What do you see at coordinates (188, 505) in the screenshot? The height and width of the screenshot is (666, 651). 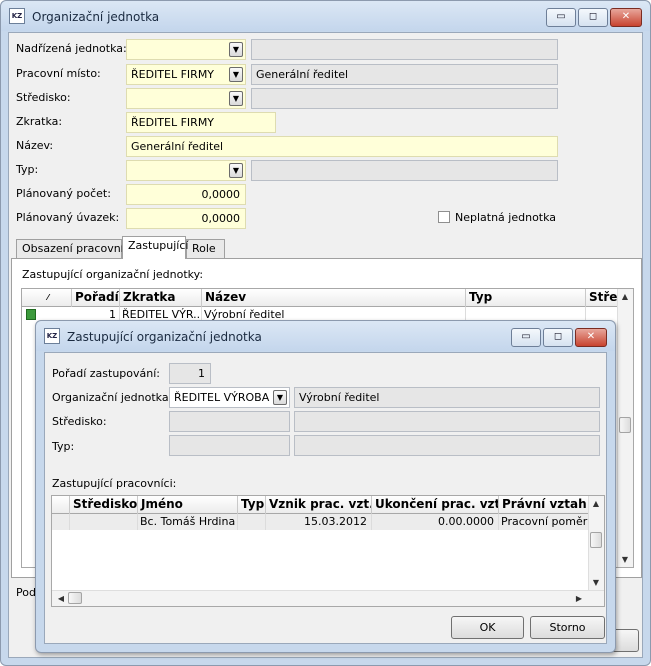 I see `col-jmeno: Jméno` at bounding box center [188, 505].